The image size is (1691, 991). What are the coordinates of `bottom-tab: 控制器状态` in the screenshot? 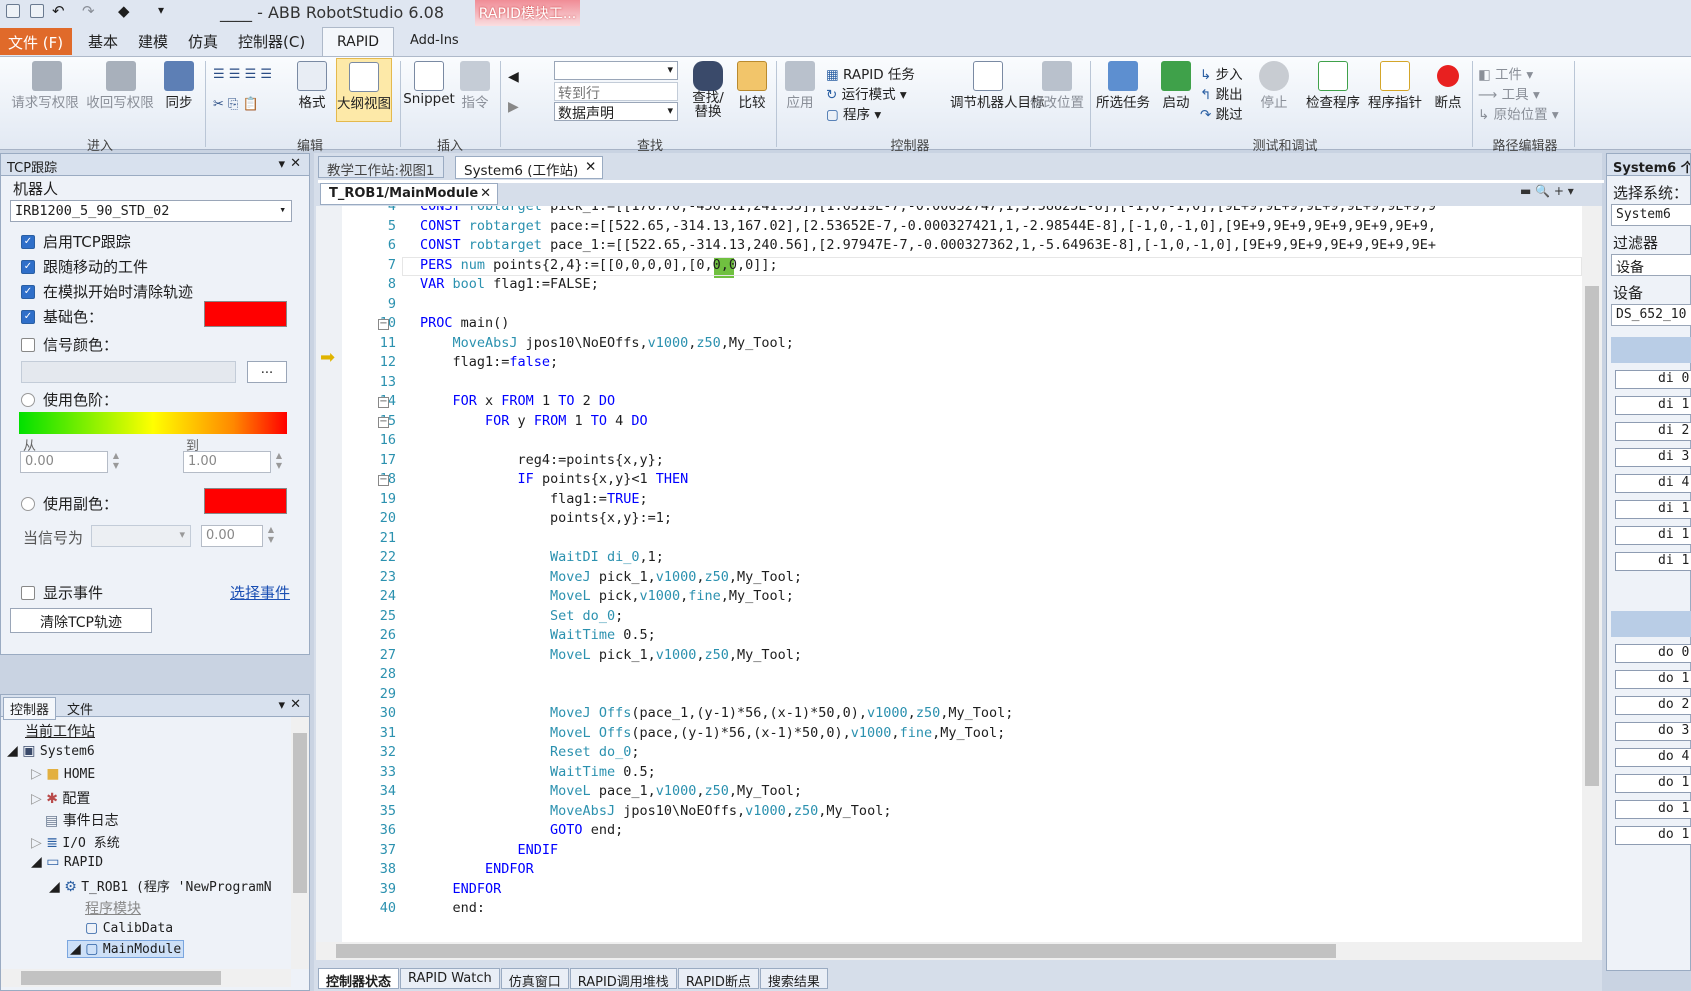 It's located at (359, 979).